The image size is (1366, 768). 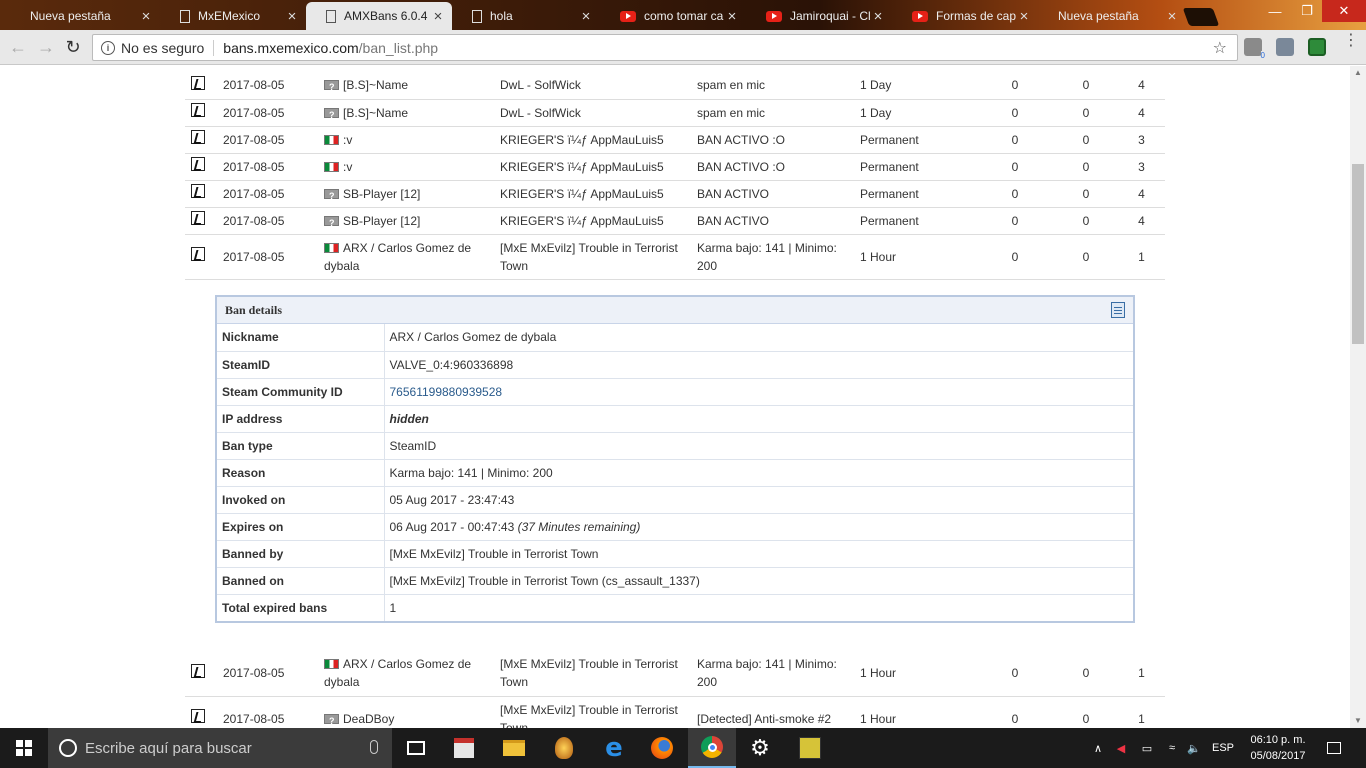 I want to click on page-scrollbar: ▲ ▼, so click(x=1358, y=397).